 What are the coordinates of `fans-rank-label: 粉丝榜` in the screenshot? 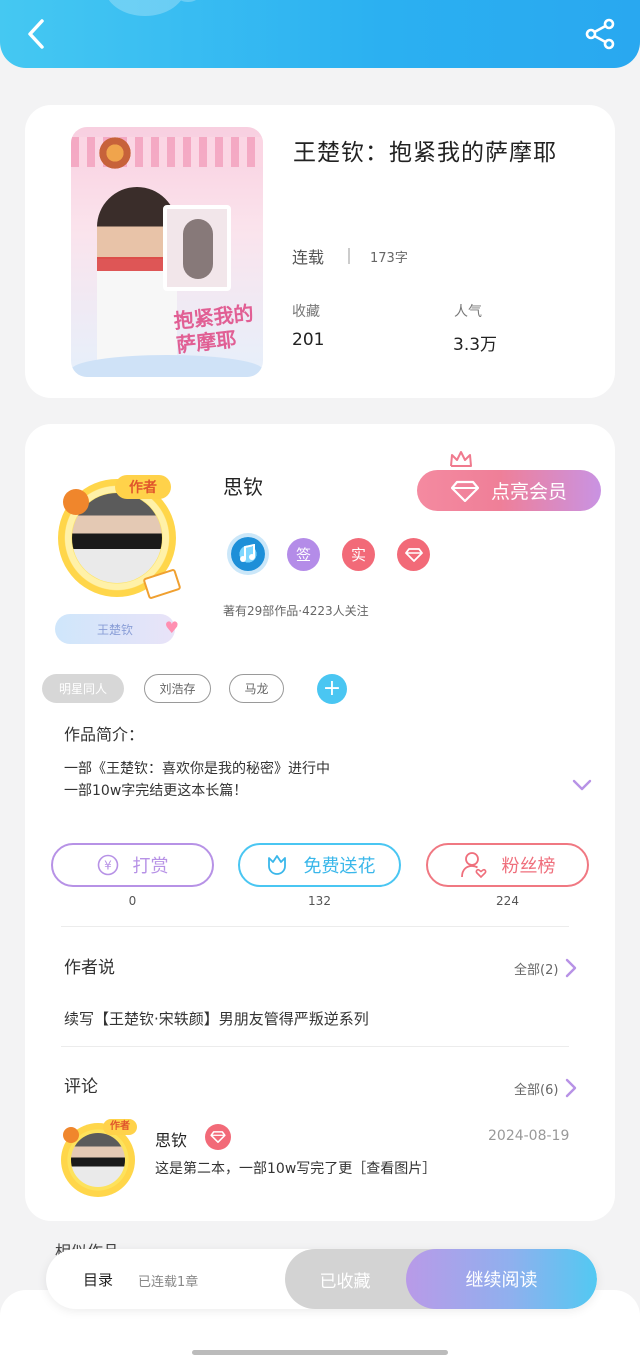 It's located at (528, 866).